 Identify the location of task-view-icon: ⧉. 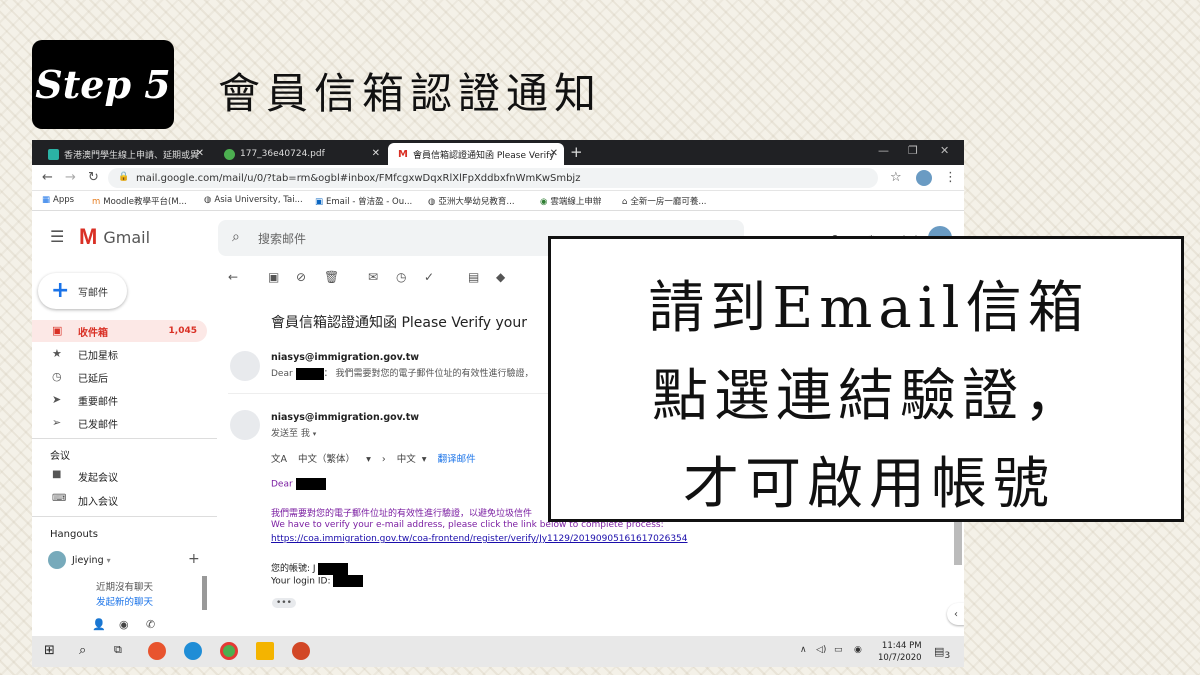
(118, 650).